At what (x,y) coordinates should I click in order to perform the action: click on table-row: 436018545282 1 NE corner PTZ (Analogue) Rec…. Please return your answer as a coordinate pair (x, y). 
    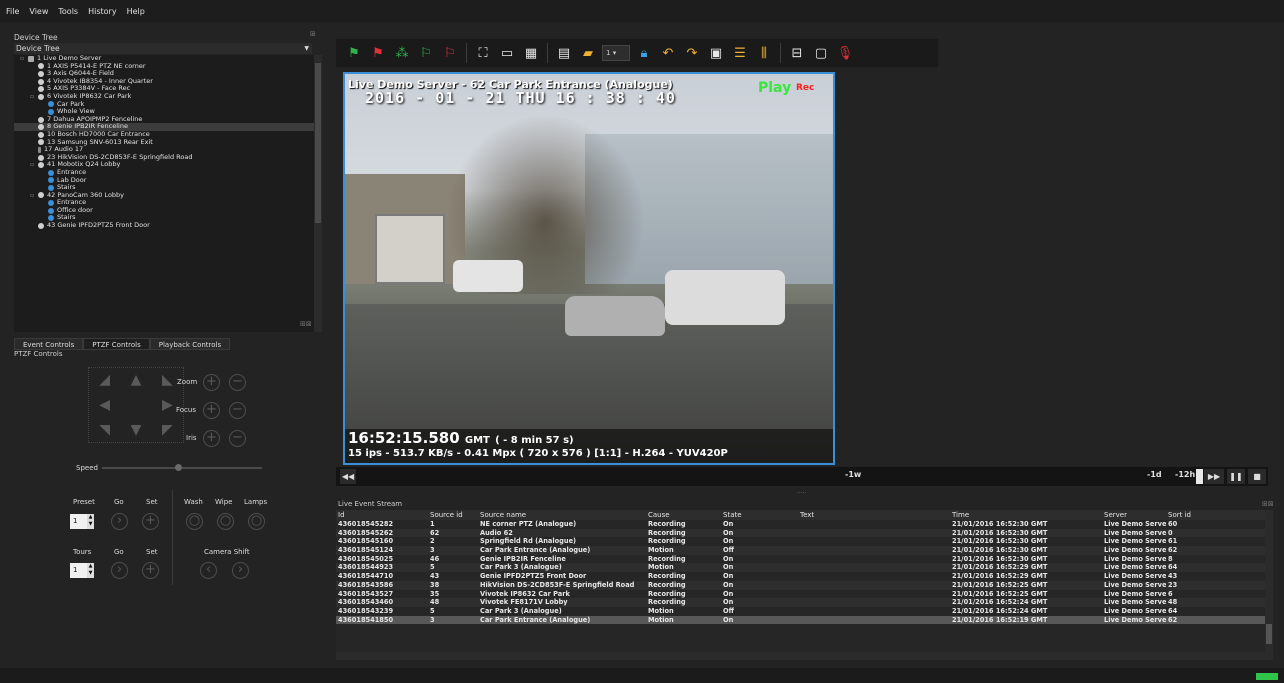
    Looking at the image, I should click on (804, 524).